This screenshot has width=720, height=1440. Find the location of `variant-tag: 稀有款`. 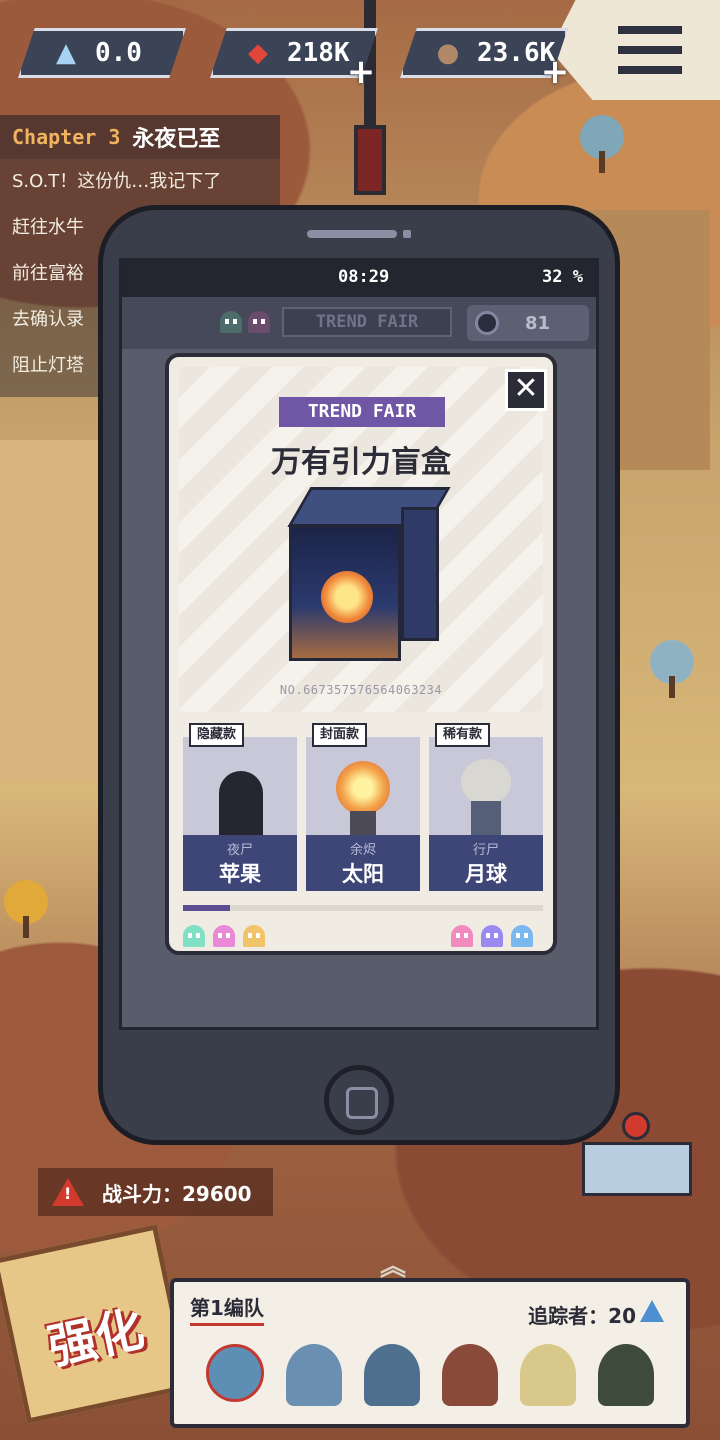

variant-tag: 稀有款 is located at coordinates (463, 735).